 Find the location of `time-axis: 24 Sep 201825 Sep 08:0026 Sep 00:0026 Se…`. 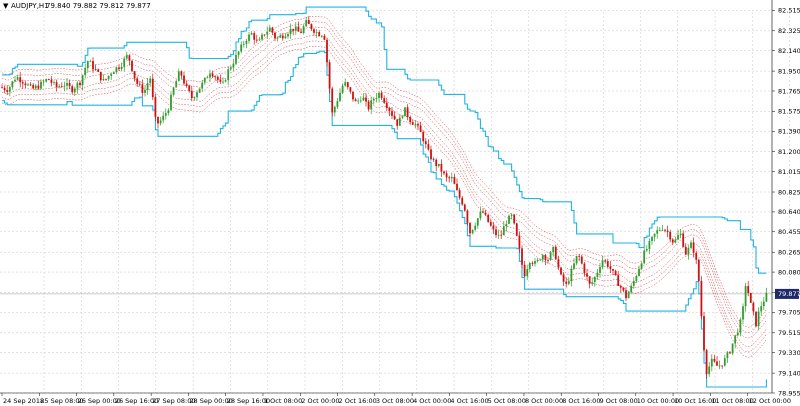

time-axis: 24 Sep 201825 Sep 08:0026 Sep 00:0026 Se… is located at coordinates (396, 399).